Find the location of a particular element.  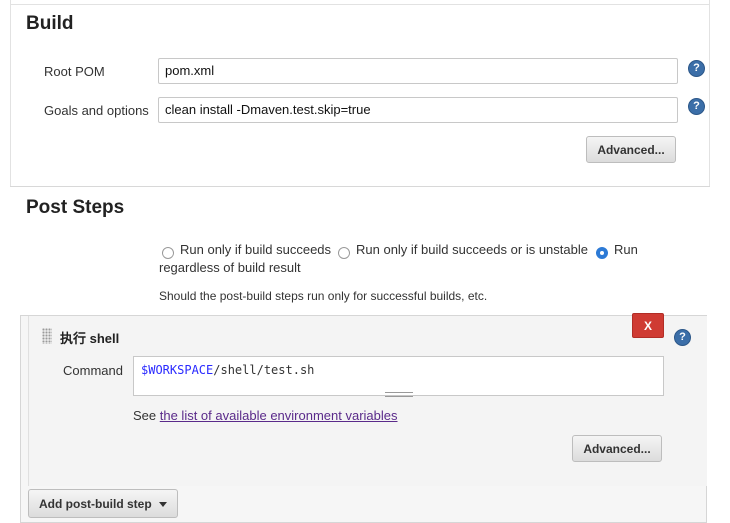

radio-run-if-succeeds is located at coordinates (168, 253).